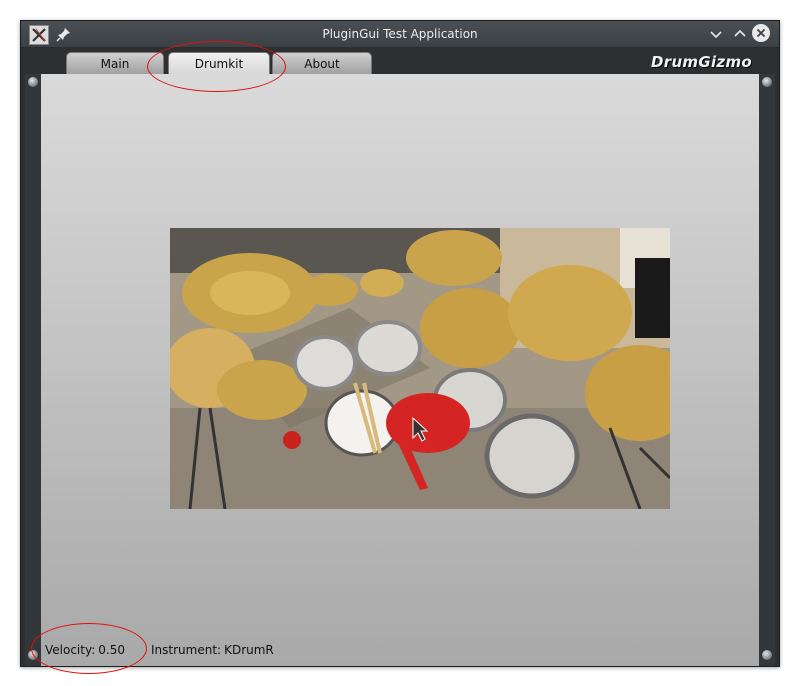  I want to click on velocity-label: Velocity:, so click(70, 650).